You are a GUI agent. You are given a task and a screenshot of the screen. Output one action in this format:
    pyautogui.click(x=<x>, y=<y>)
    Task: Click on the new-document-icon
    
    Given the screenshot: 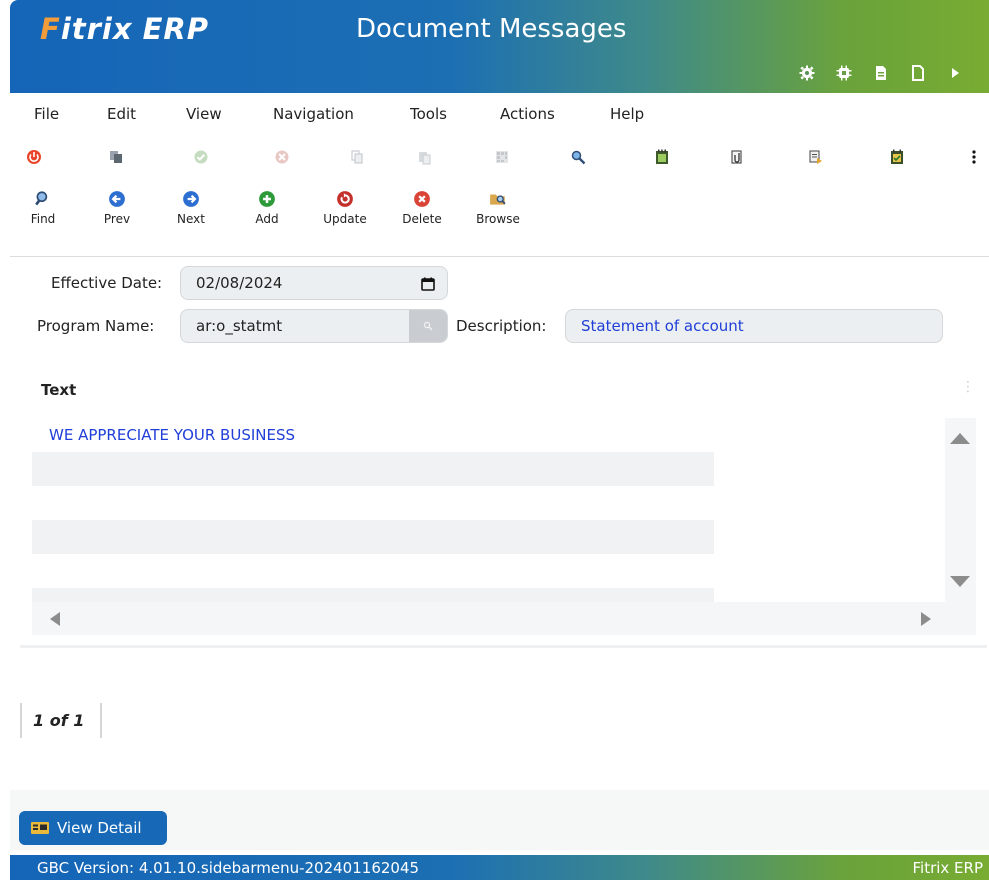 What is the action you would take?
    pyautogui.click(x=917, y=73)
    